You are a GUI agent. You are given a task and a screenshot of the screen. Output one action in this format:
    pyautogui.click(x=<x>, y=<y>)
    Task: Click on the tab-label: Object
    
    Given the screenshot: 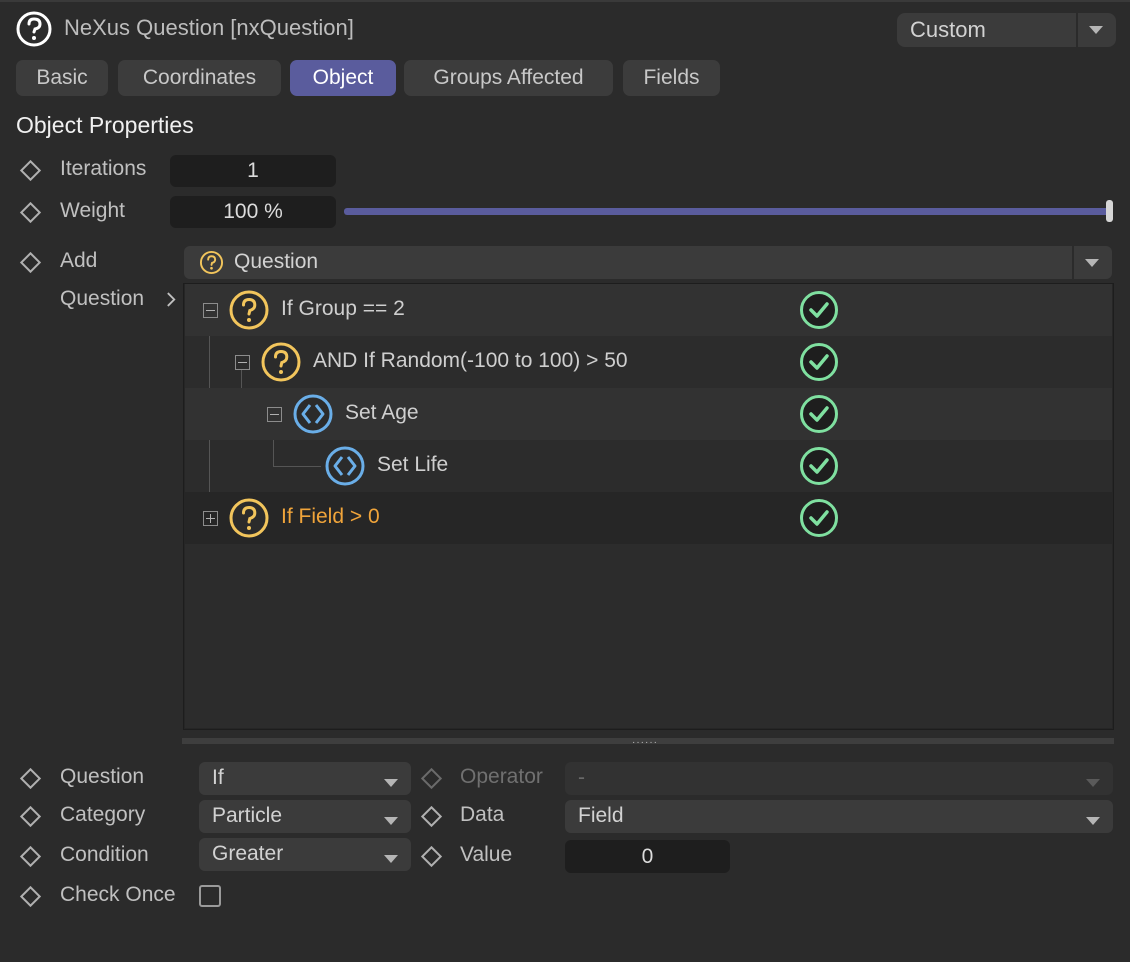 What is the action you would take?
    pyautogui.click(x=343, y=77)
    